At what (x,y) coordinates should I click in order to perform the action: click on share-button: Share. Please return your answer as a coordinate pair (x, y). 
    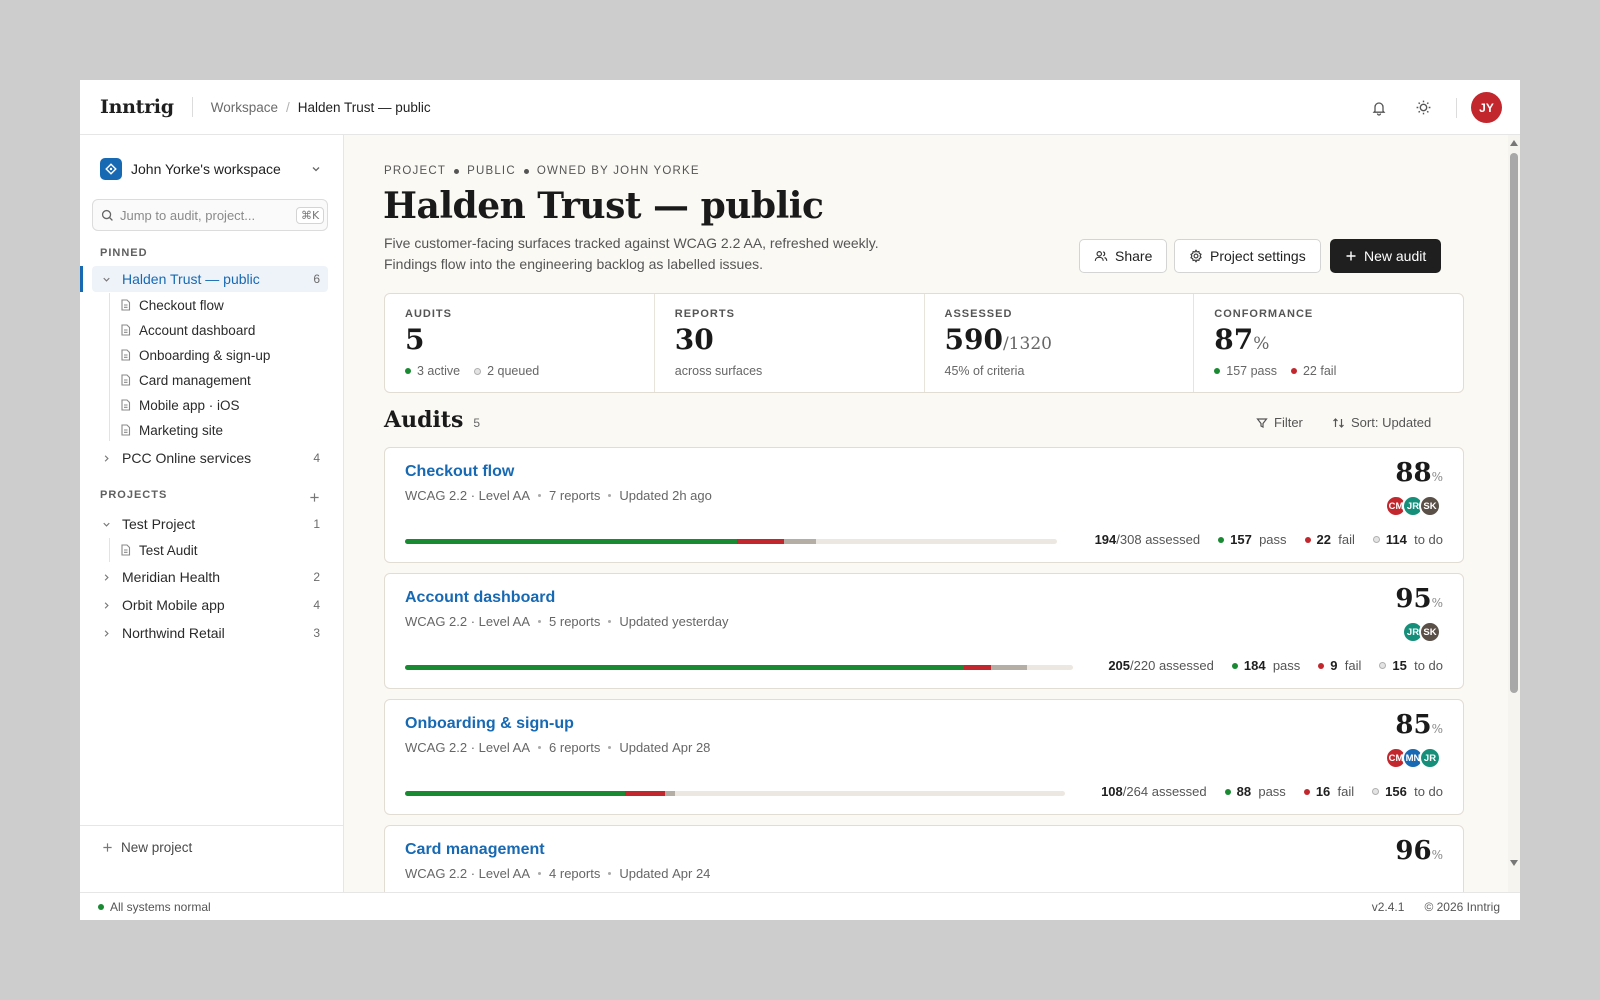
    Looking at the image, I should click on (1123, 256).